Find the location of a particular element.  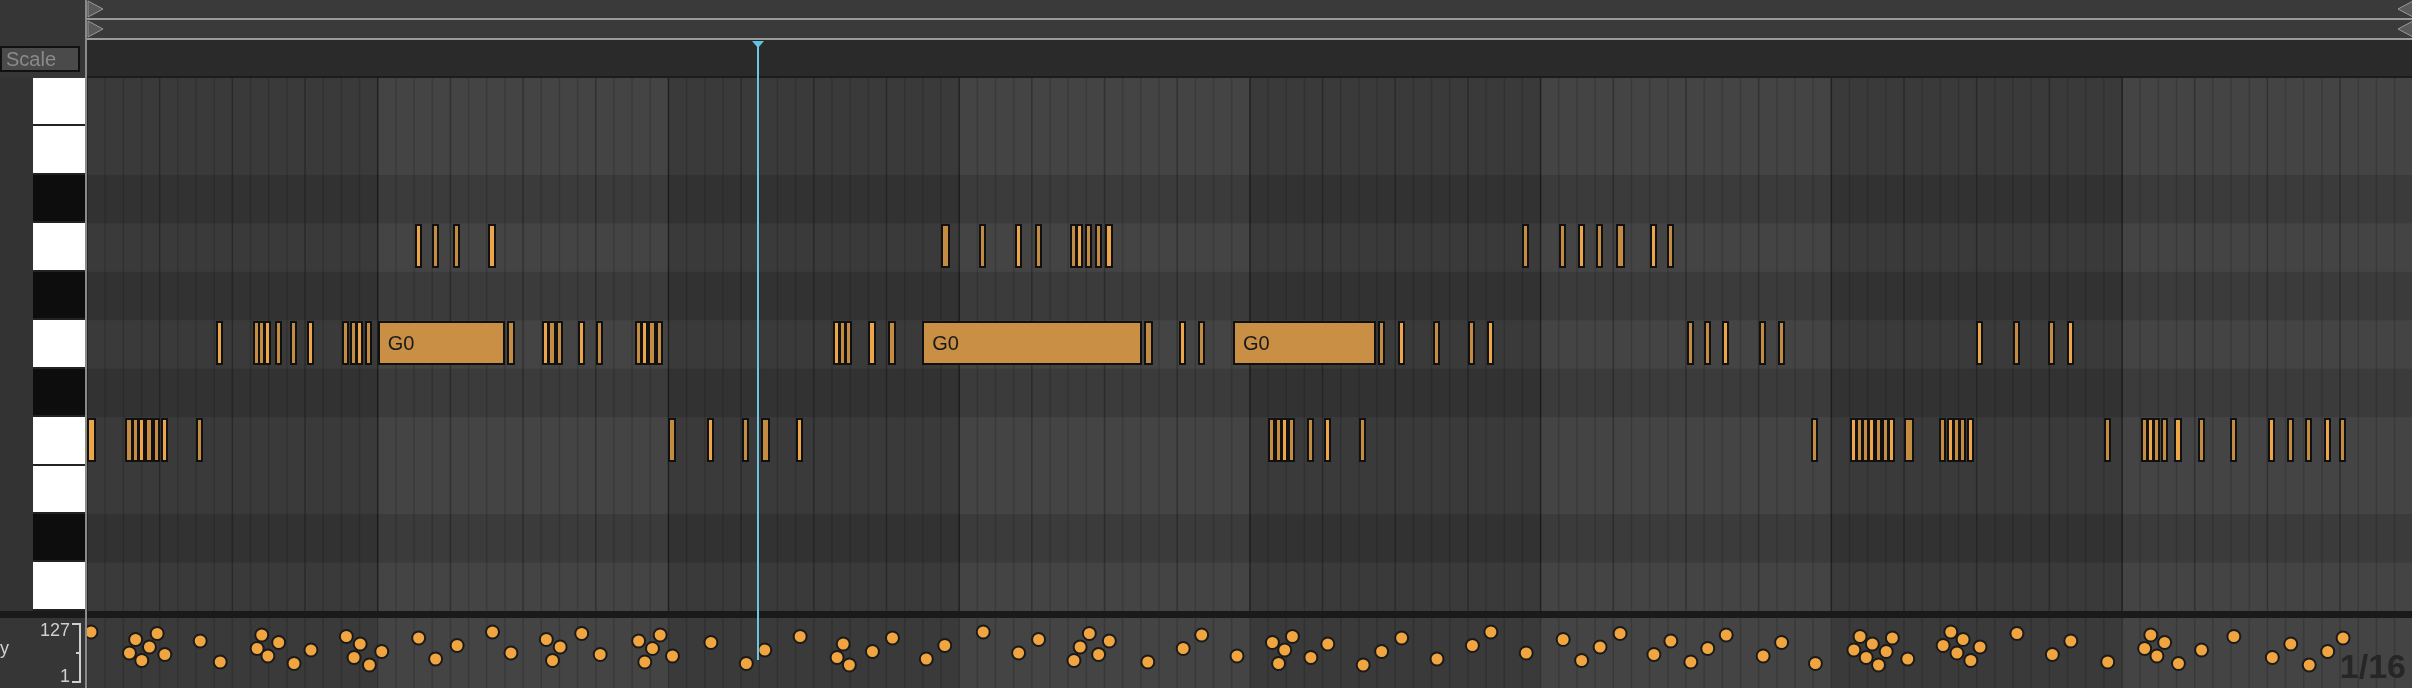

velocity-lane-label: y is located at coordinates (5, 648).